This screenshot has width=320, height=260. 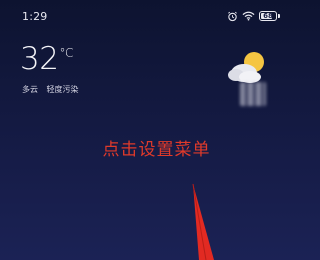 What do you see at coordinates (248, 16) in the screenshot?
I see `wifi-icon` at bounding box center [248, 16].